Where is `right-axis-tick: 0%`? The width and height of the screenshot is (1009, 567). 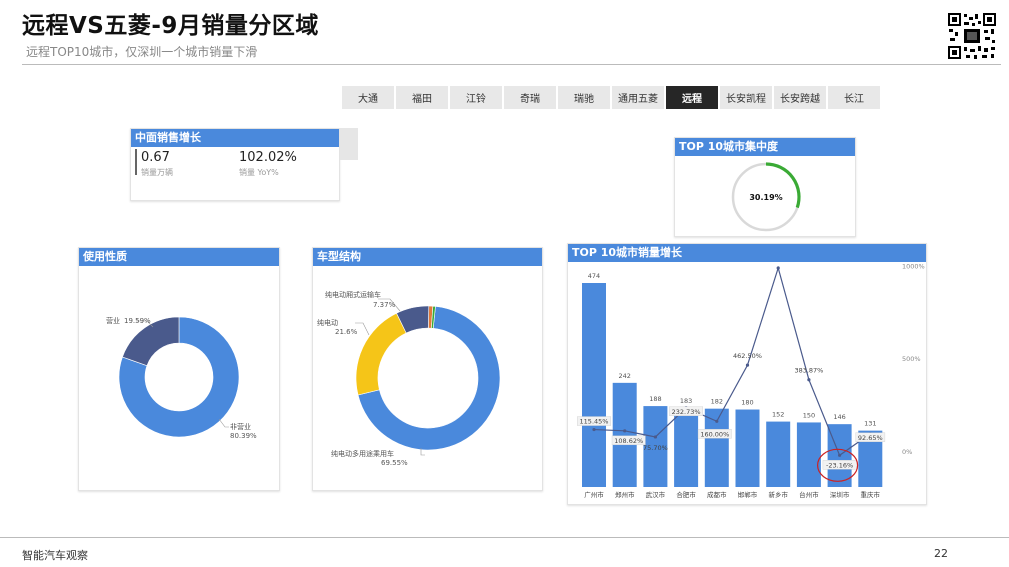
right-axis-tick: 0% is located at coordinates (907, 452).